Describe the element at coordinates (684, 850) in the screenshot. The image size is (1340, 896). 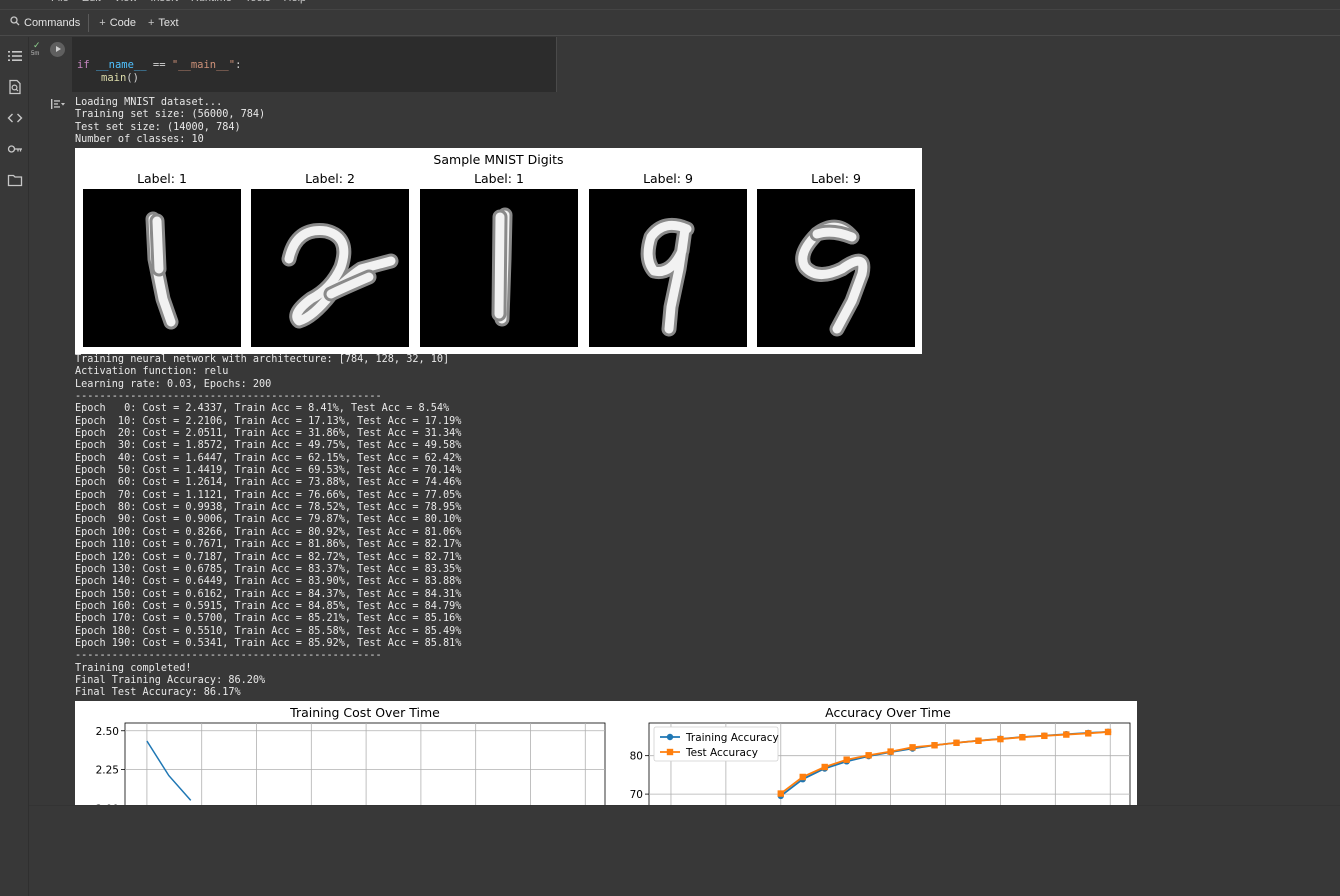
I see `notebook-empty-area` at that location.